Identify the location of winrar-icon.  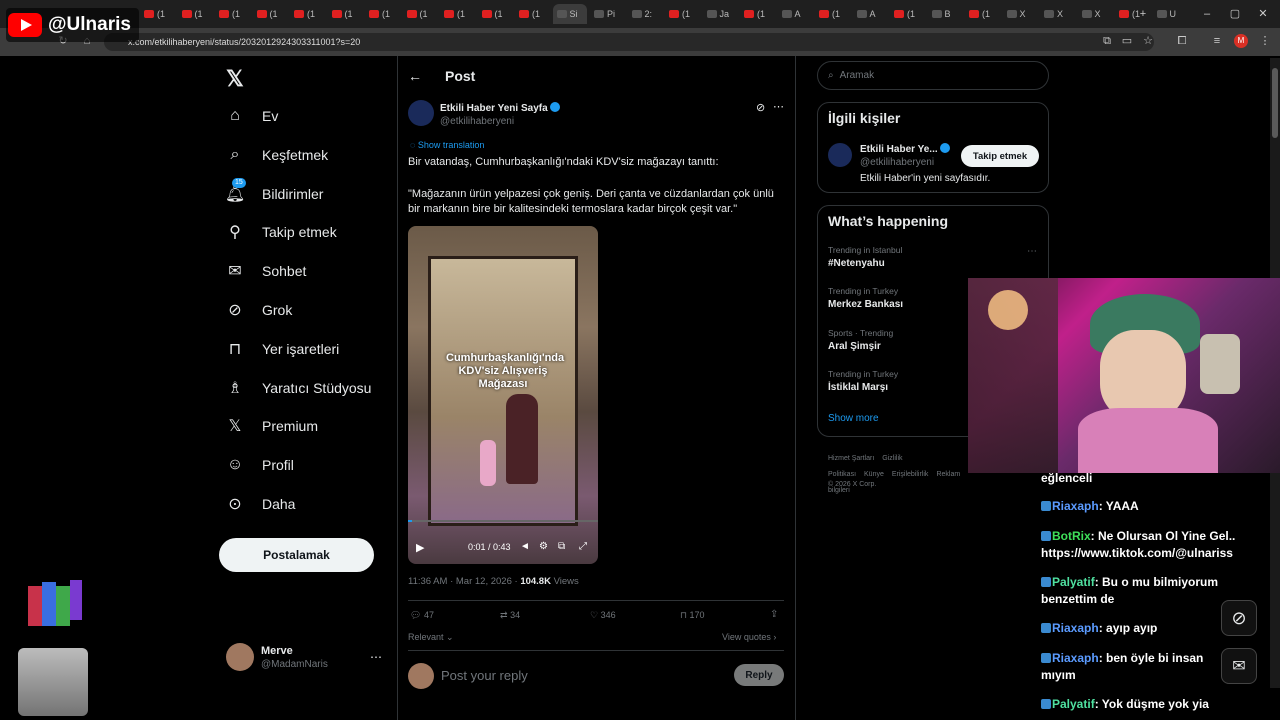
(55, 605).